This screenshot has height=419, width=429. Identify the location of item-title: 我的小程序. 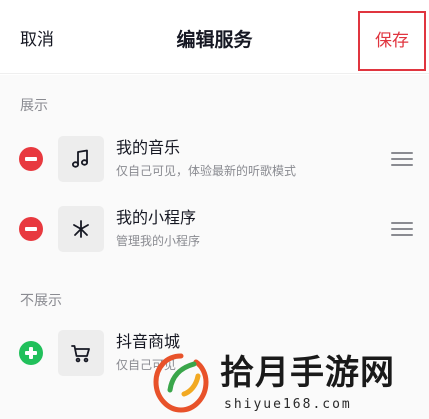
(156, 217).